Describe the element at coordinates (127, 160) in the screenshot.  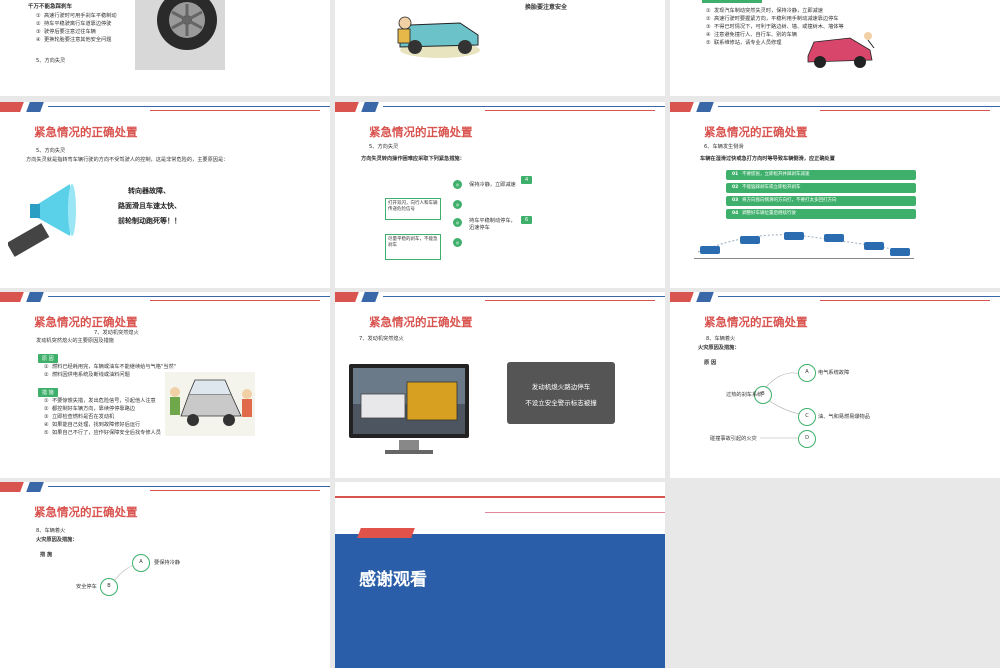
I see `slide-description: 方向失灵就是指转弯车辆行驶的方向不受驾驶人的控制，这是非常危险的，主要原因是：` at that location.